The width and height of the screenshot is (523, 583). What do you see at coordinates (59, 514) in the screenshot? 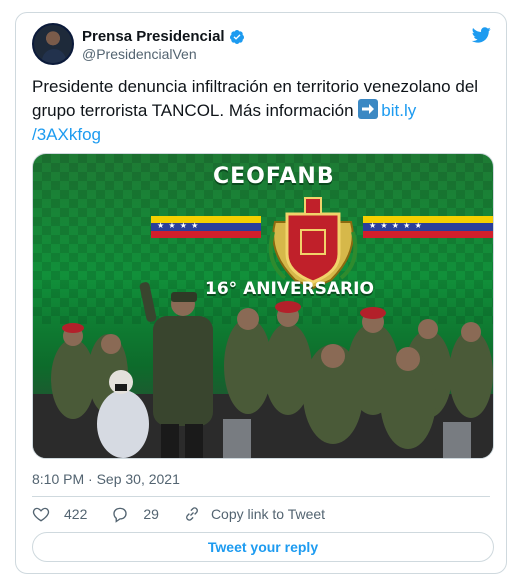
I see `like-action: 422` at bounding box center [59, 514].